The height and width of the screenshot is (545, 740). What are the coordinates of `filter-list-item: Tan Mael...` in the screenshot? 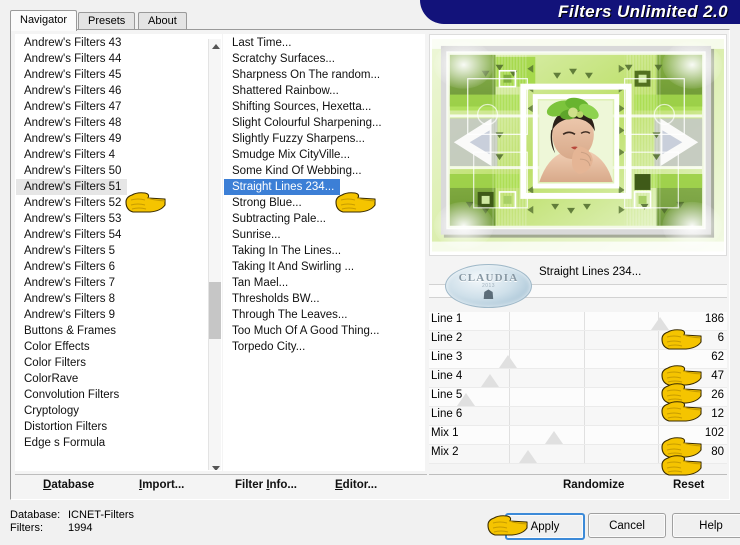 It's located at (324, 283).